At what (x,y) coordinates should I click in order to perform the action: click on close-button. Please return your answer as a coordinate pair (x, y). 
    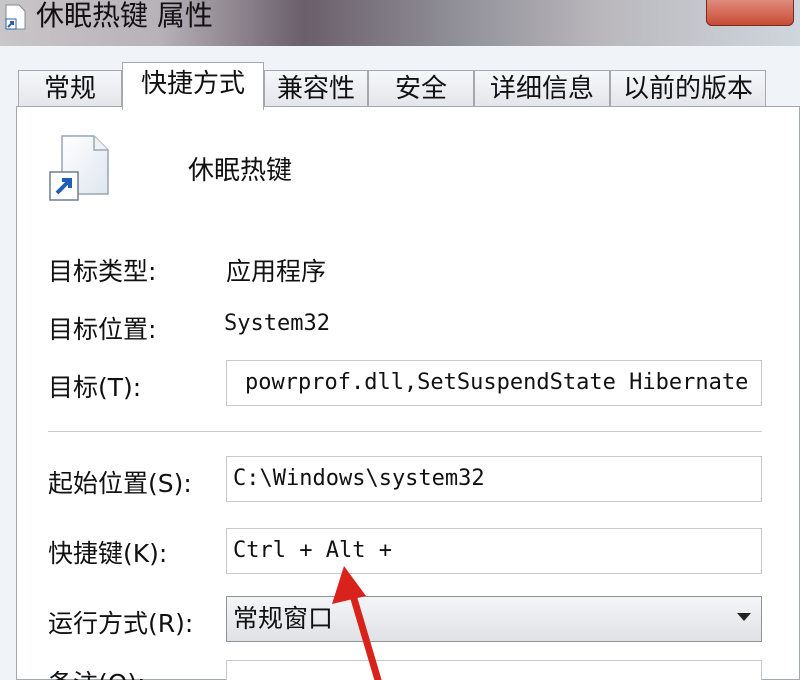
    Looking at the image, I should click on (750, 13).